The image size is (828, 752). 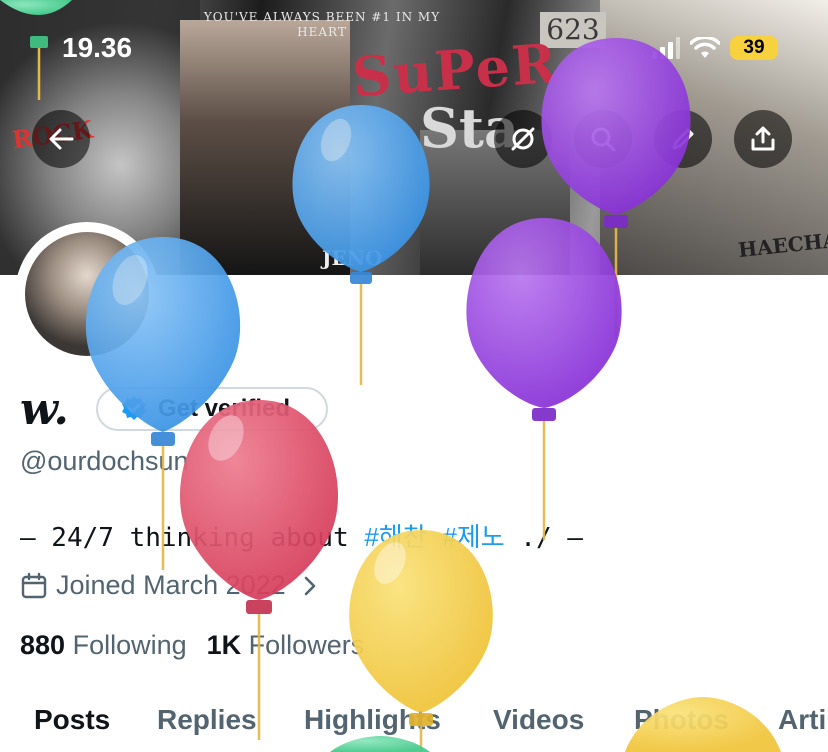 I want to click on chevron-right-icon, so click(x=309, y=585).